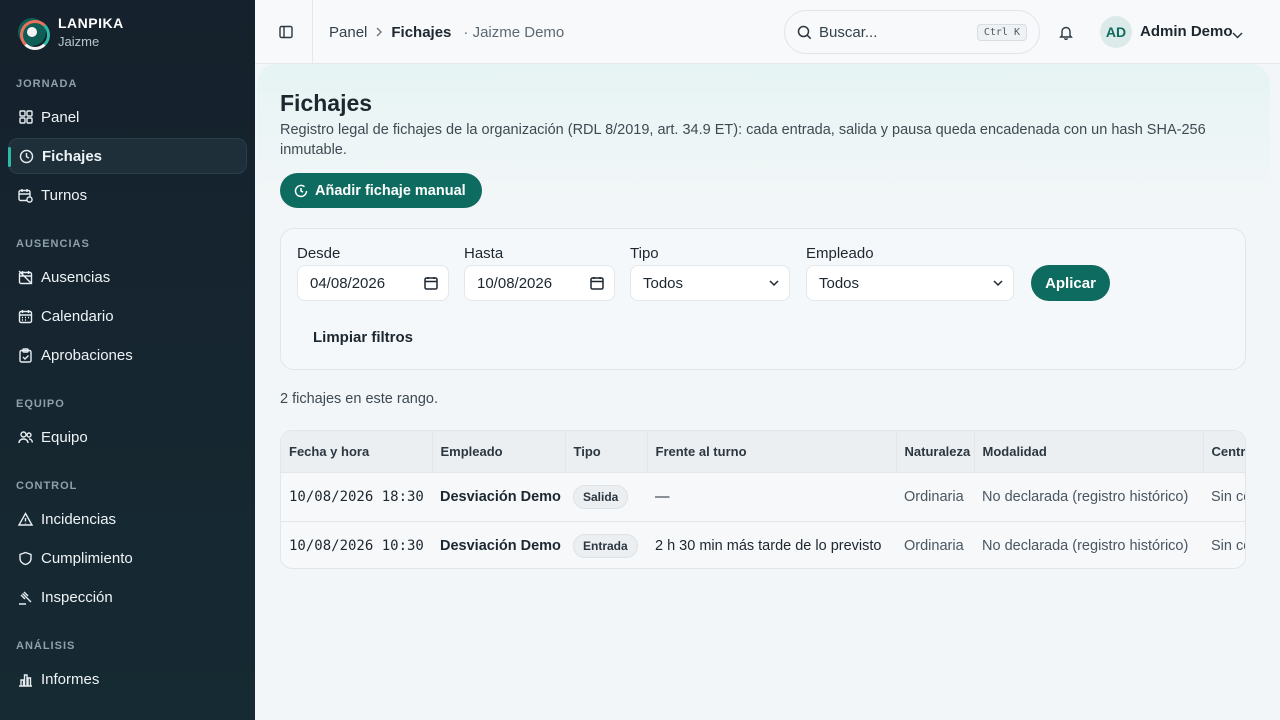 This screenshot has height=720, width=1280. Describe the element at coordinates (301, 191) in the screenshot. I see `clock-plus-icon` at that location.